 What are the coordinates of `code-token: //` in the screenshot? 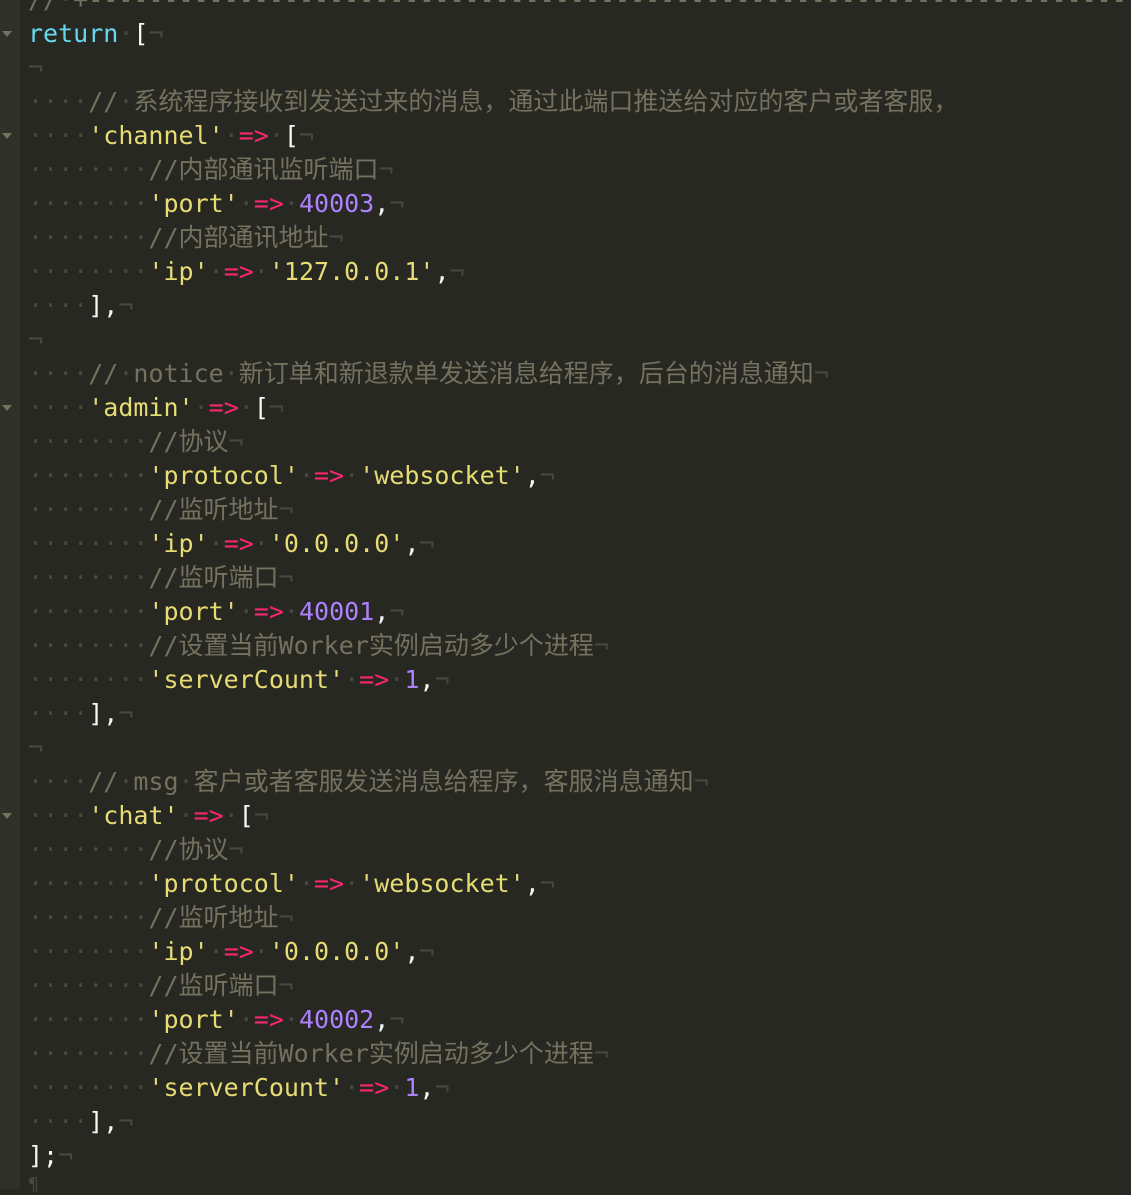 It's located at (103, 781).